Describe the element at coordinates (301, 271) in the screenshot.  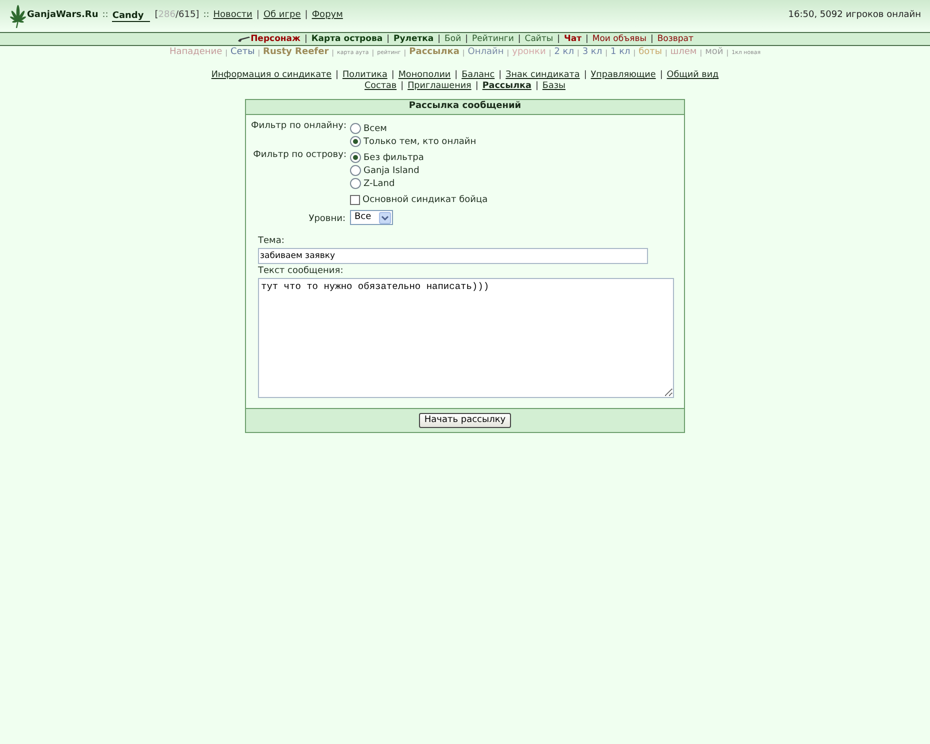
I see `message-label: Текст сообщения:` at that location.